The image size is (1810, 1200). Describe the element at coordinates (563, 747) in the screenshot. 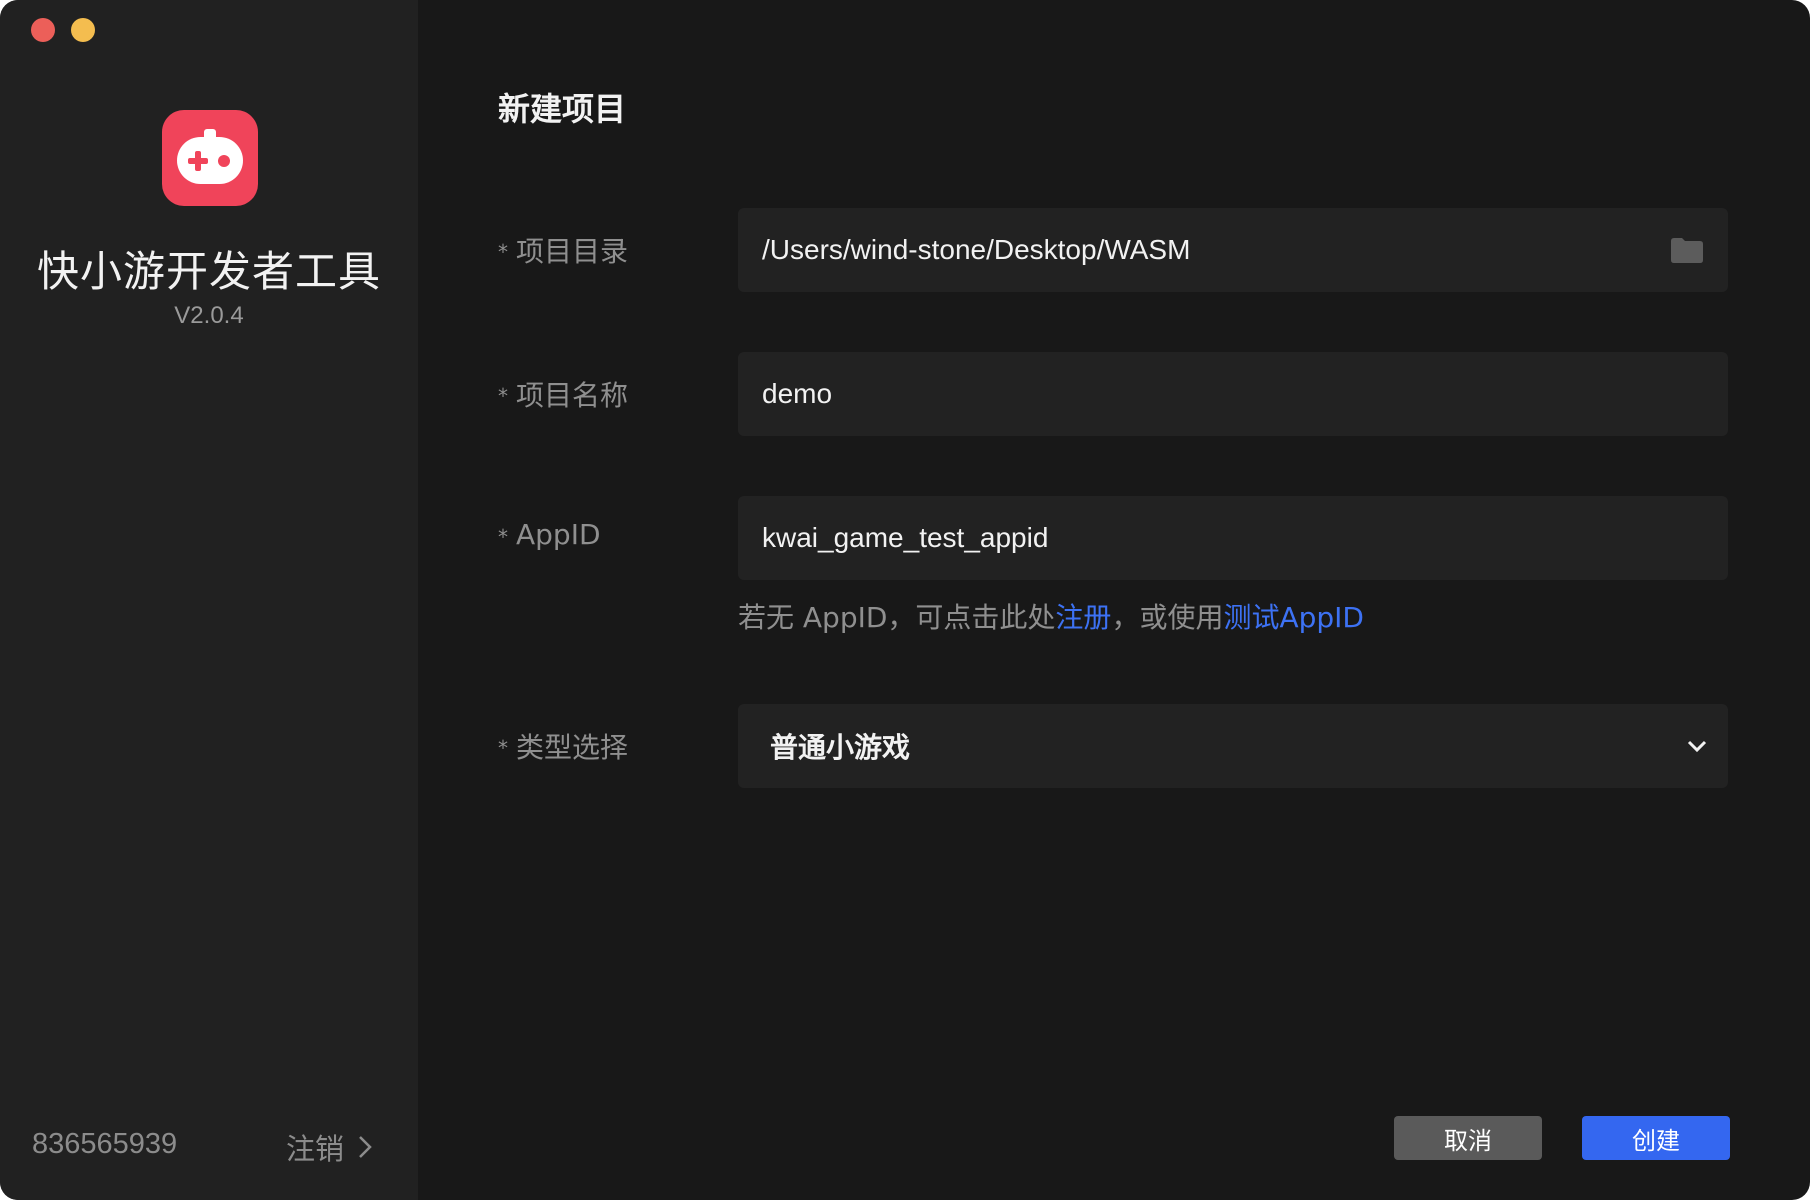

I see `type-label: * 类型选择` at that location.